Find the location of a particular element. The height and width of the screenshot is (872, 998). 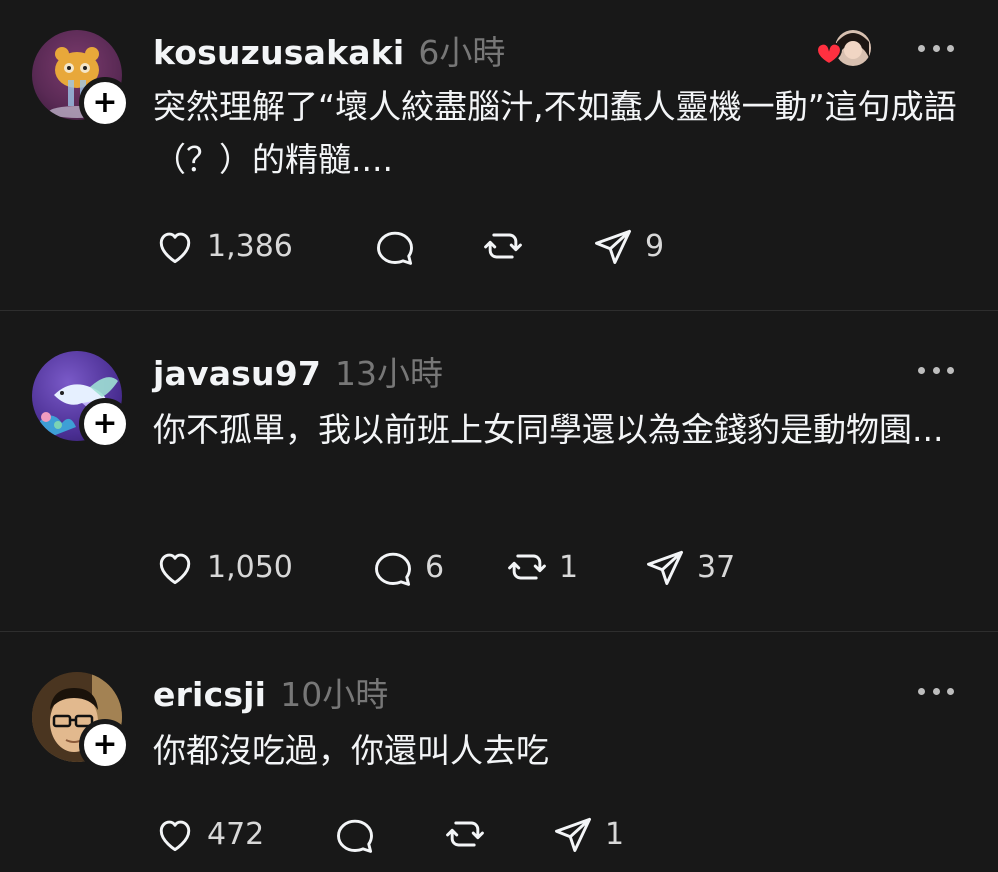

reply-count: 6 is located at coordinates (435, 567).